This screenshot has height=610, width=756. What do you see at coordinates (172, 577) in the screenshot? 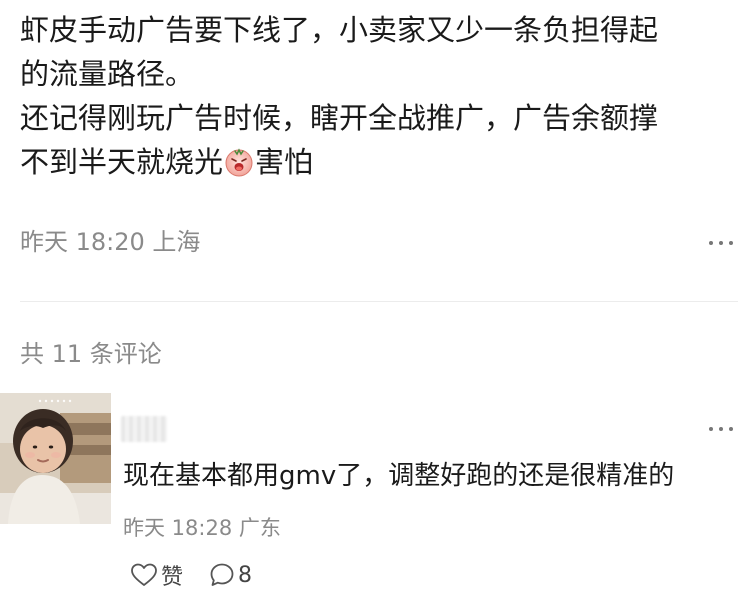
I see `like-label: 赞` at bounding box center [172, 577].